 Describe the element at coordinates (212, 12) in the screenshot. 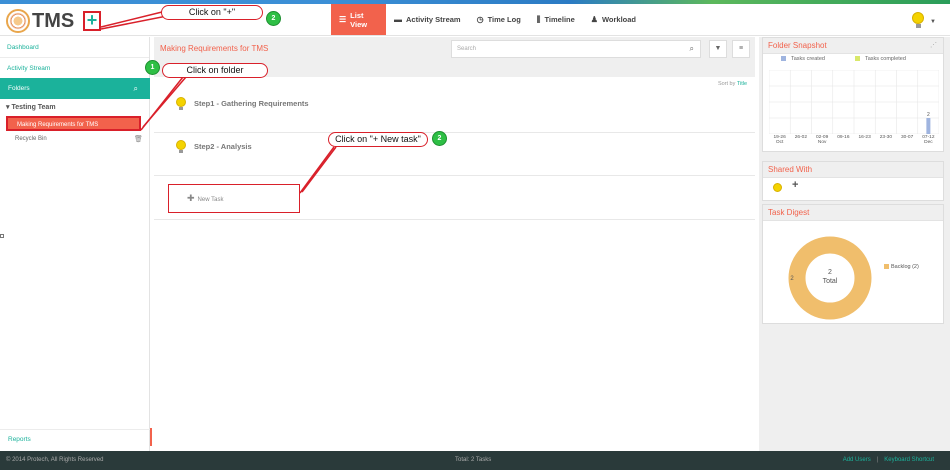

I see `callout-plus: Click on "+"` at that location.